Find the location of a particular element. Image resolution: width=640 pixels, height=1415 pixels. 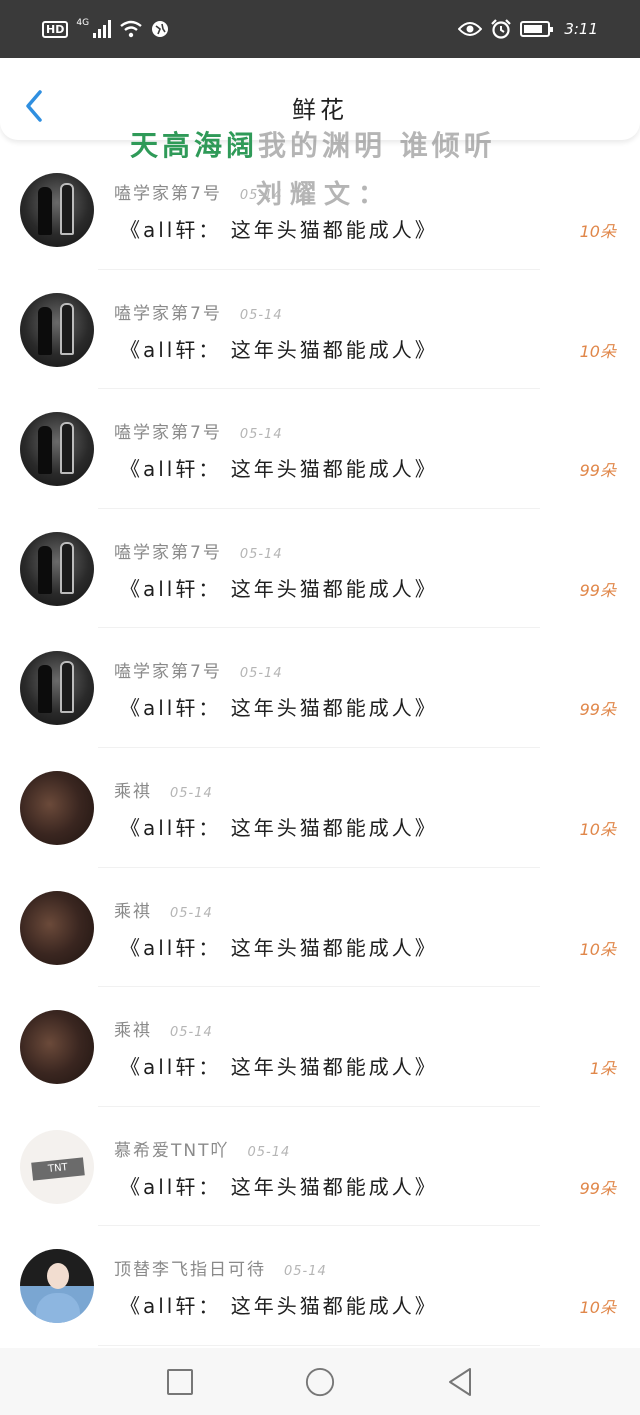

status-right: 3:11 is located at coordinates (528, 29).